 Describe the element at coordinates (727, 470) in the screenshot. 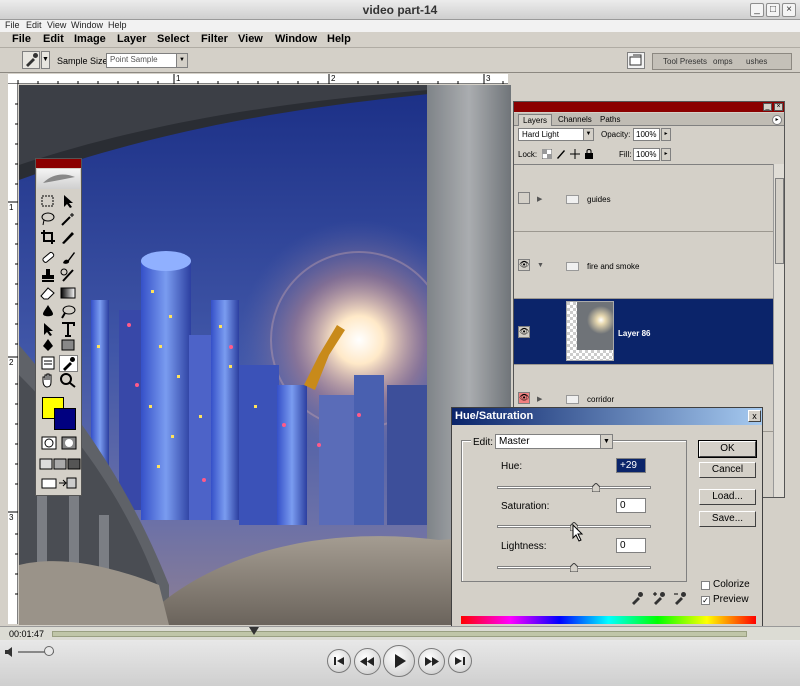

I see `cancel-button: Cancel` at that location.